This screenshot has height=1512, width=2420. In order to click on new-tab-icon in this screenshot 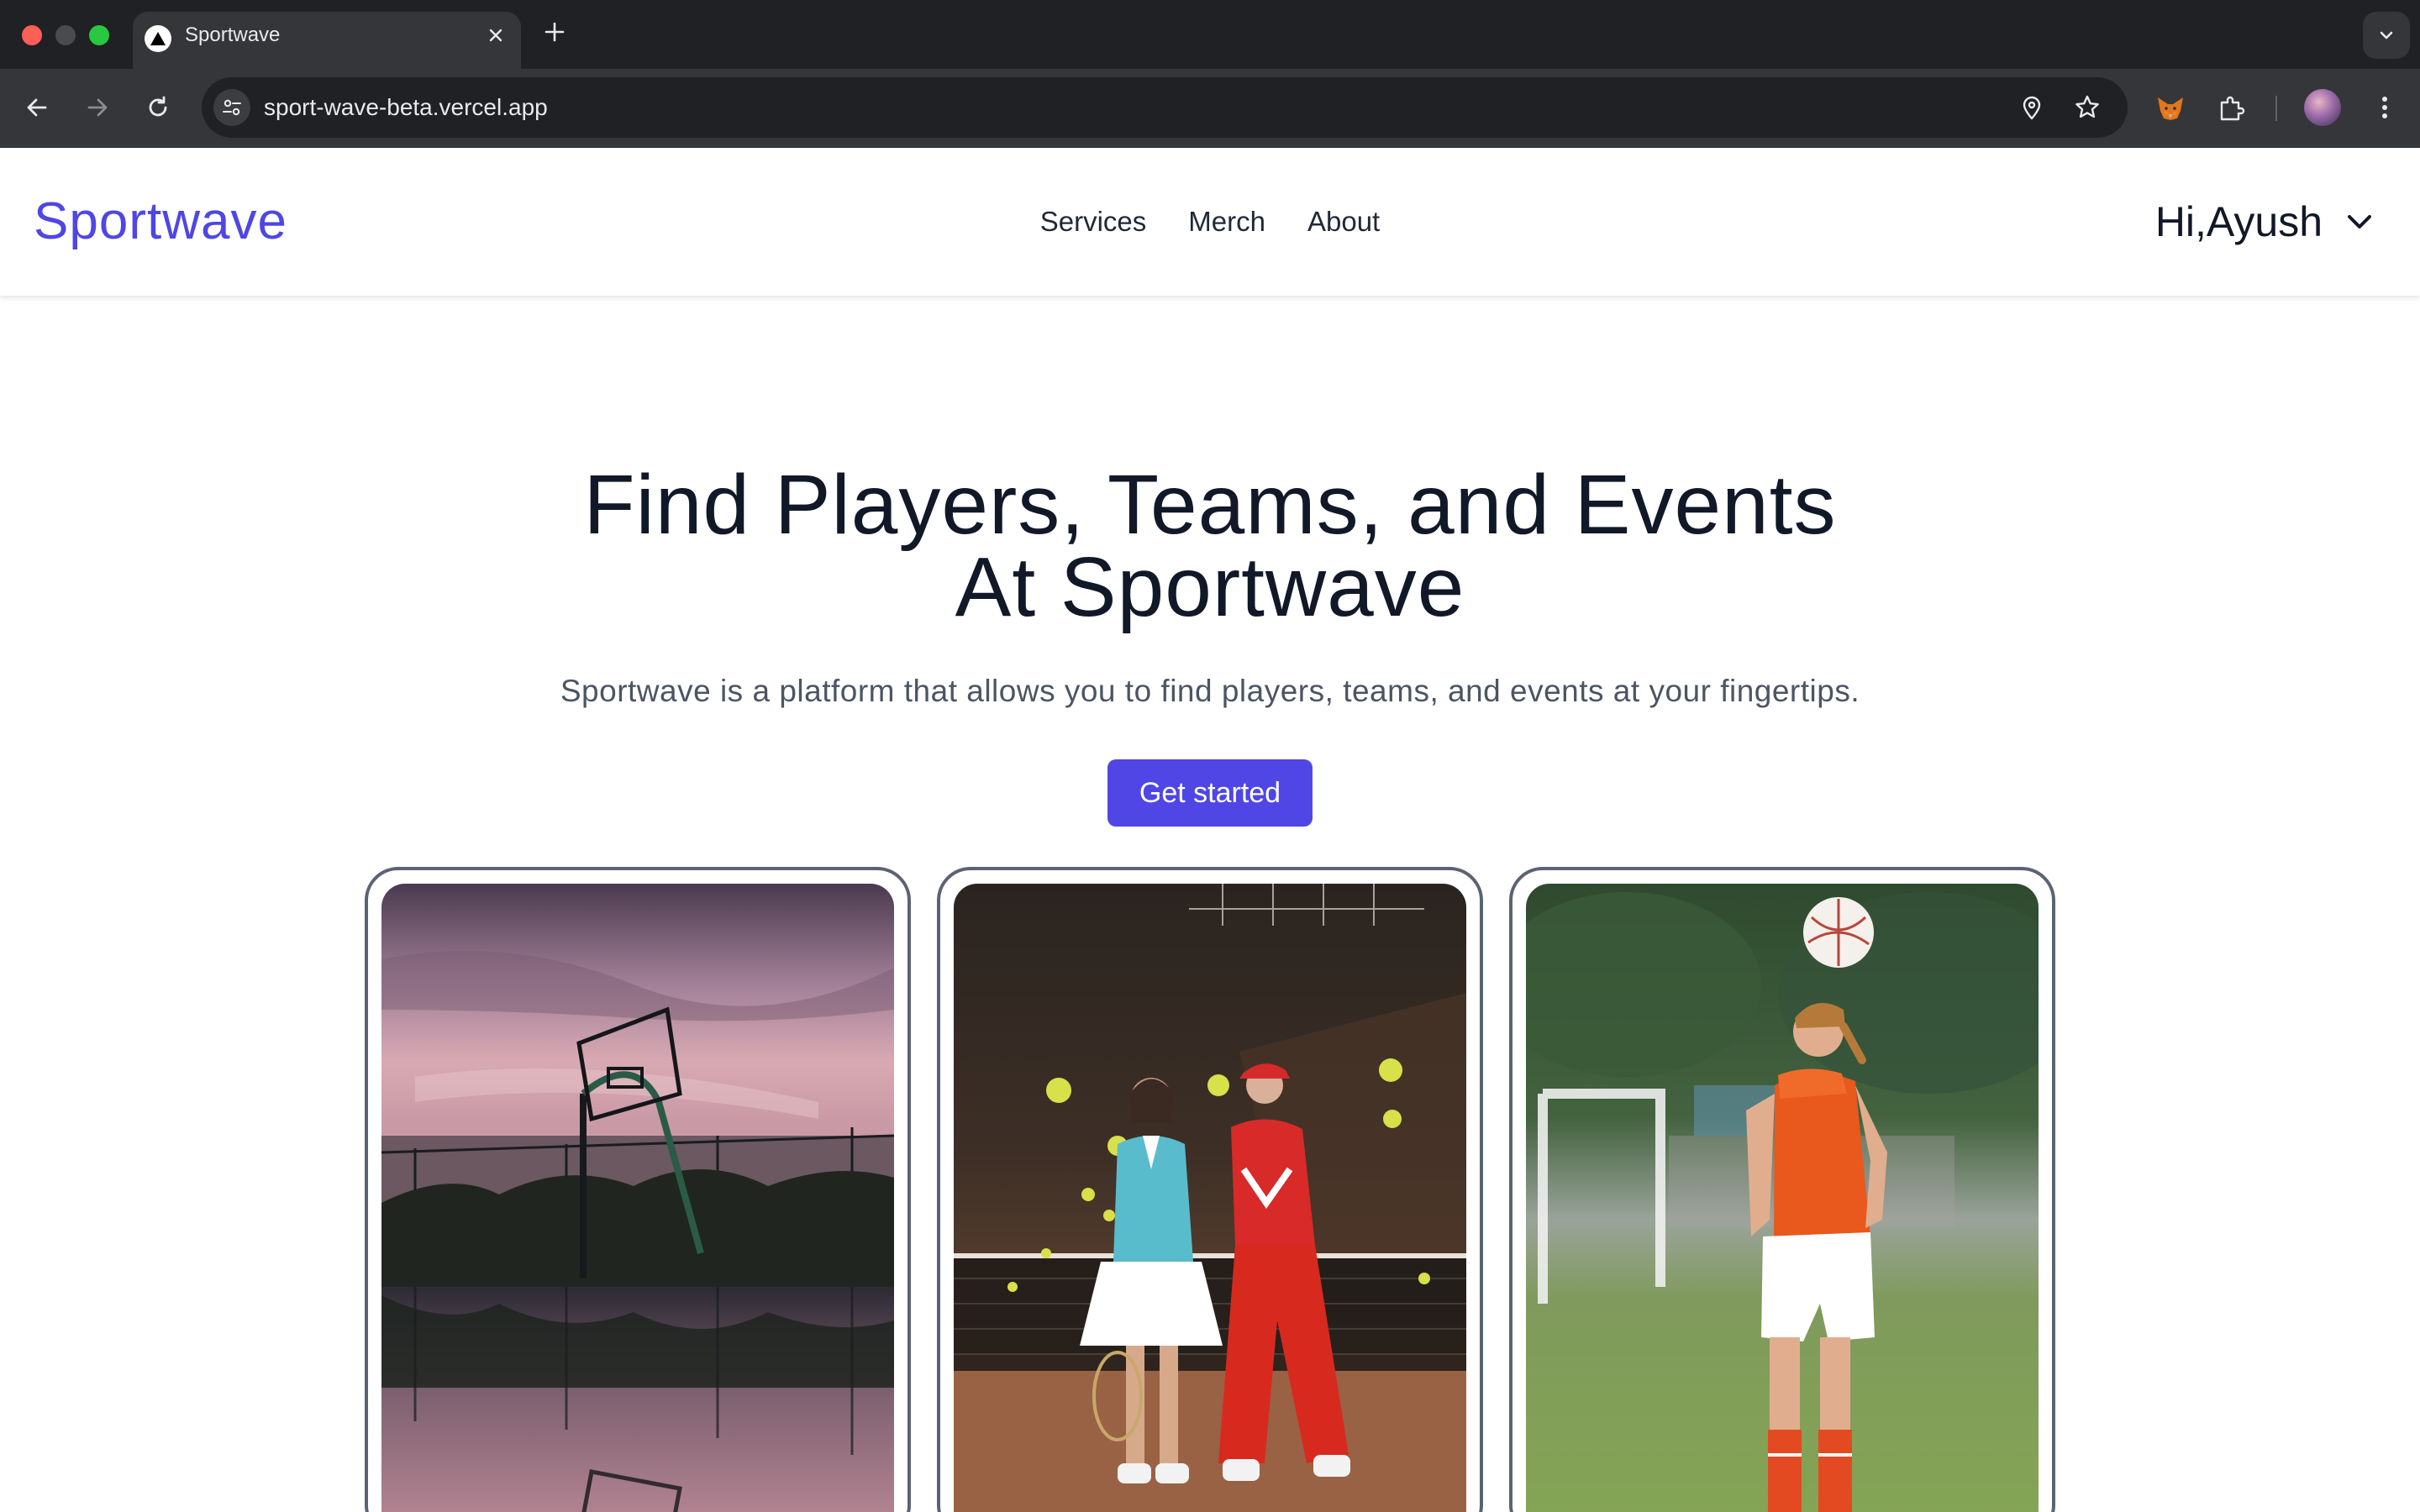, I will do `click(554, 31)`.